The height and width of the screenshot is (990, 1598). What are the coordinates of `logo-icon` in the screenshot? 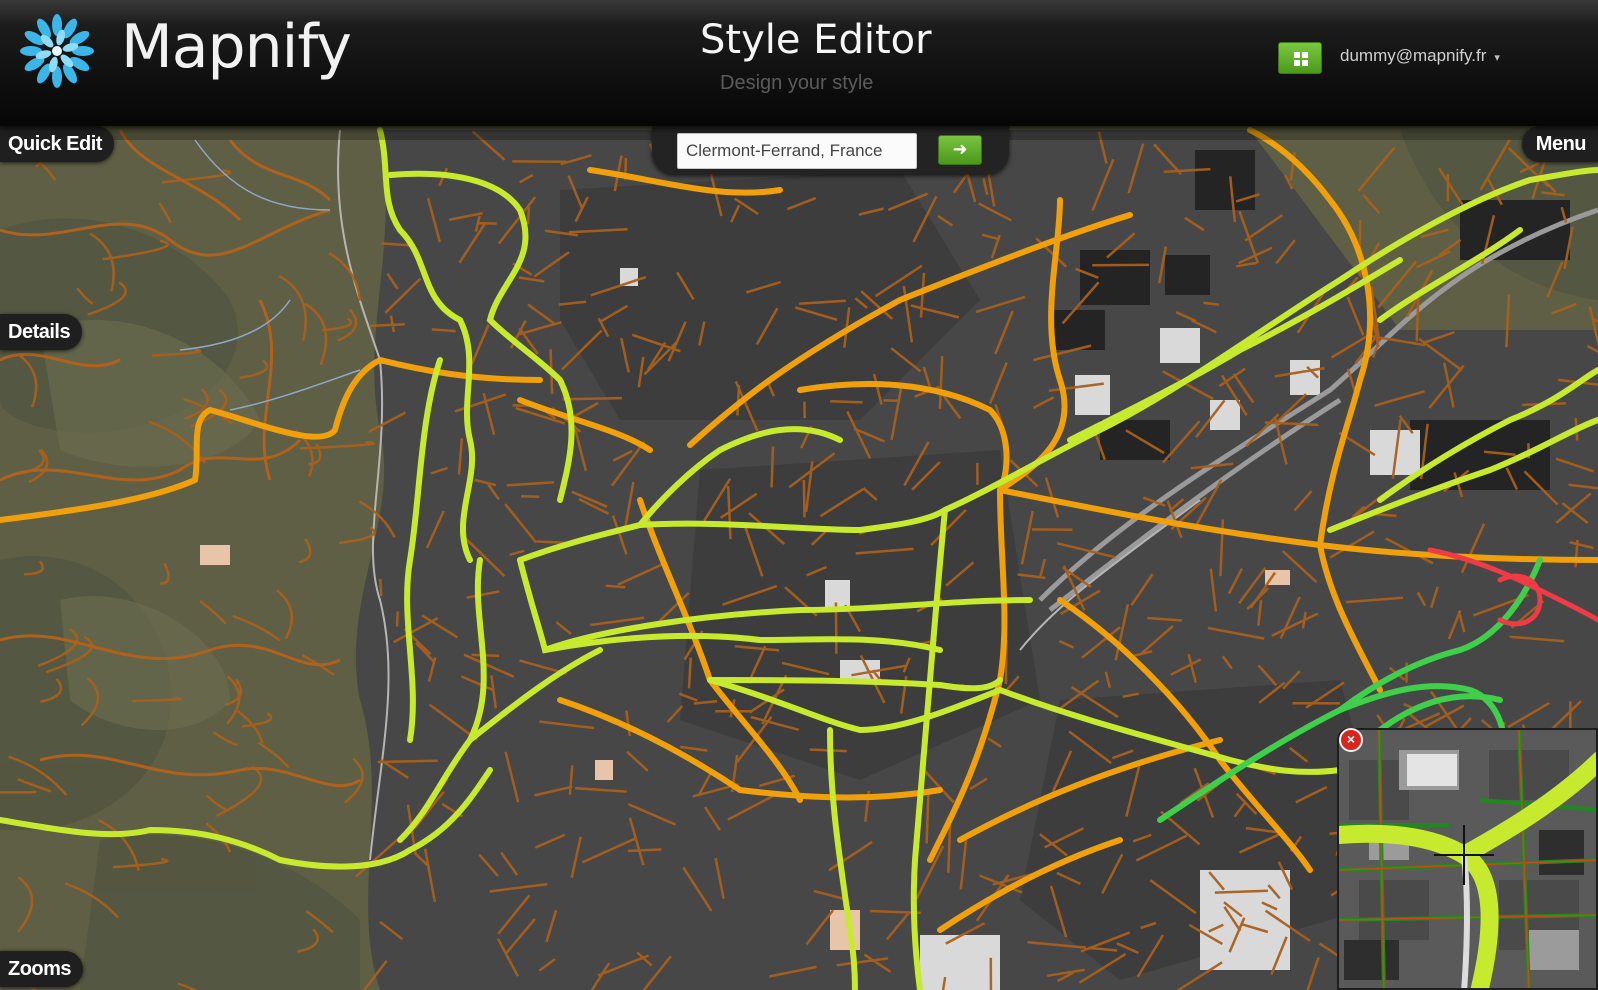 It's located at (57, 51).